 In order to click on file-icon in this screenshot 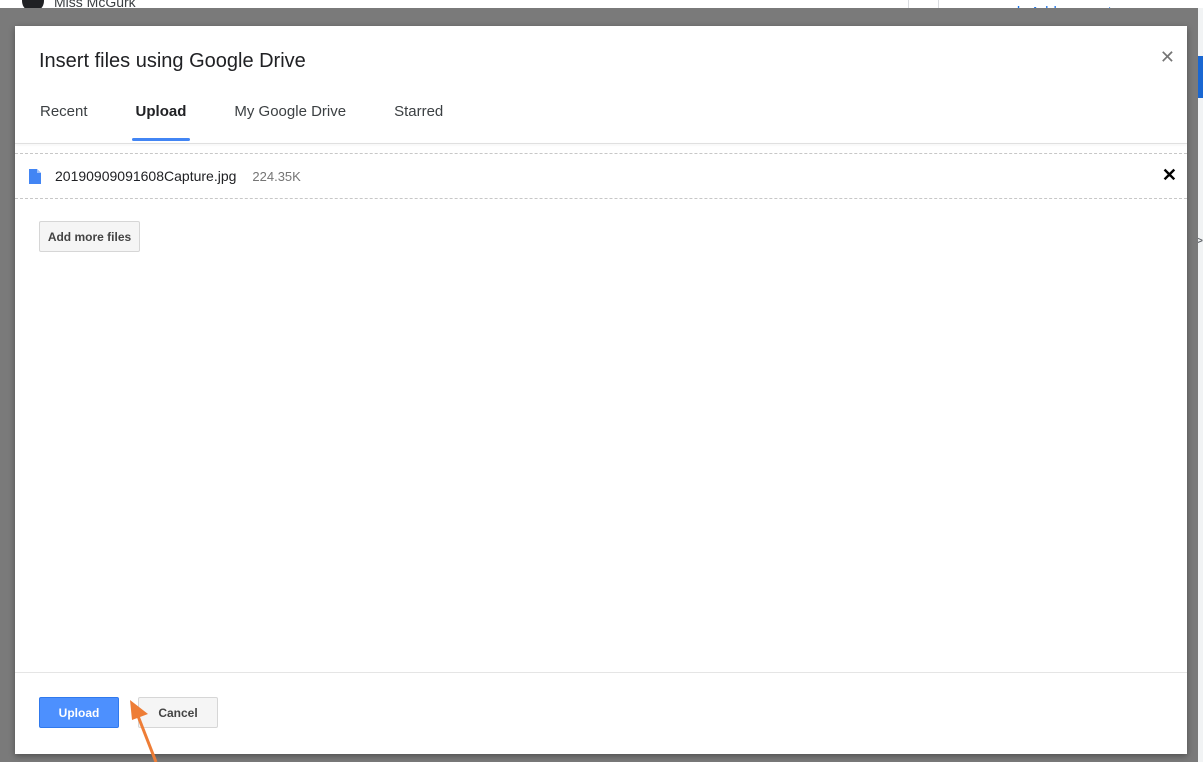, I will do `click(35, 176)`.